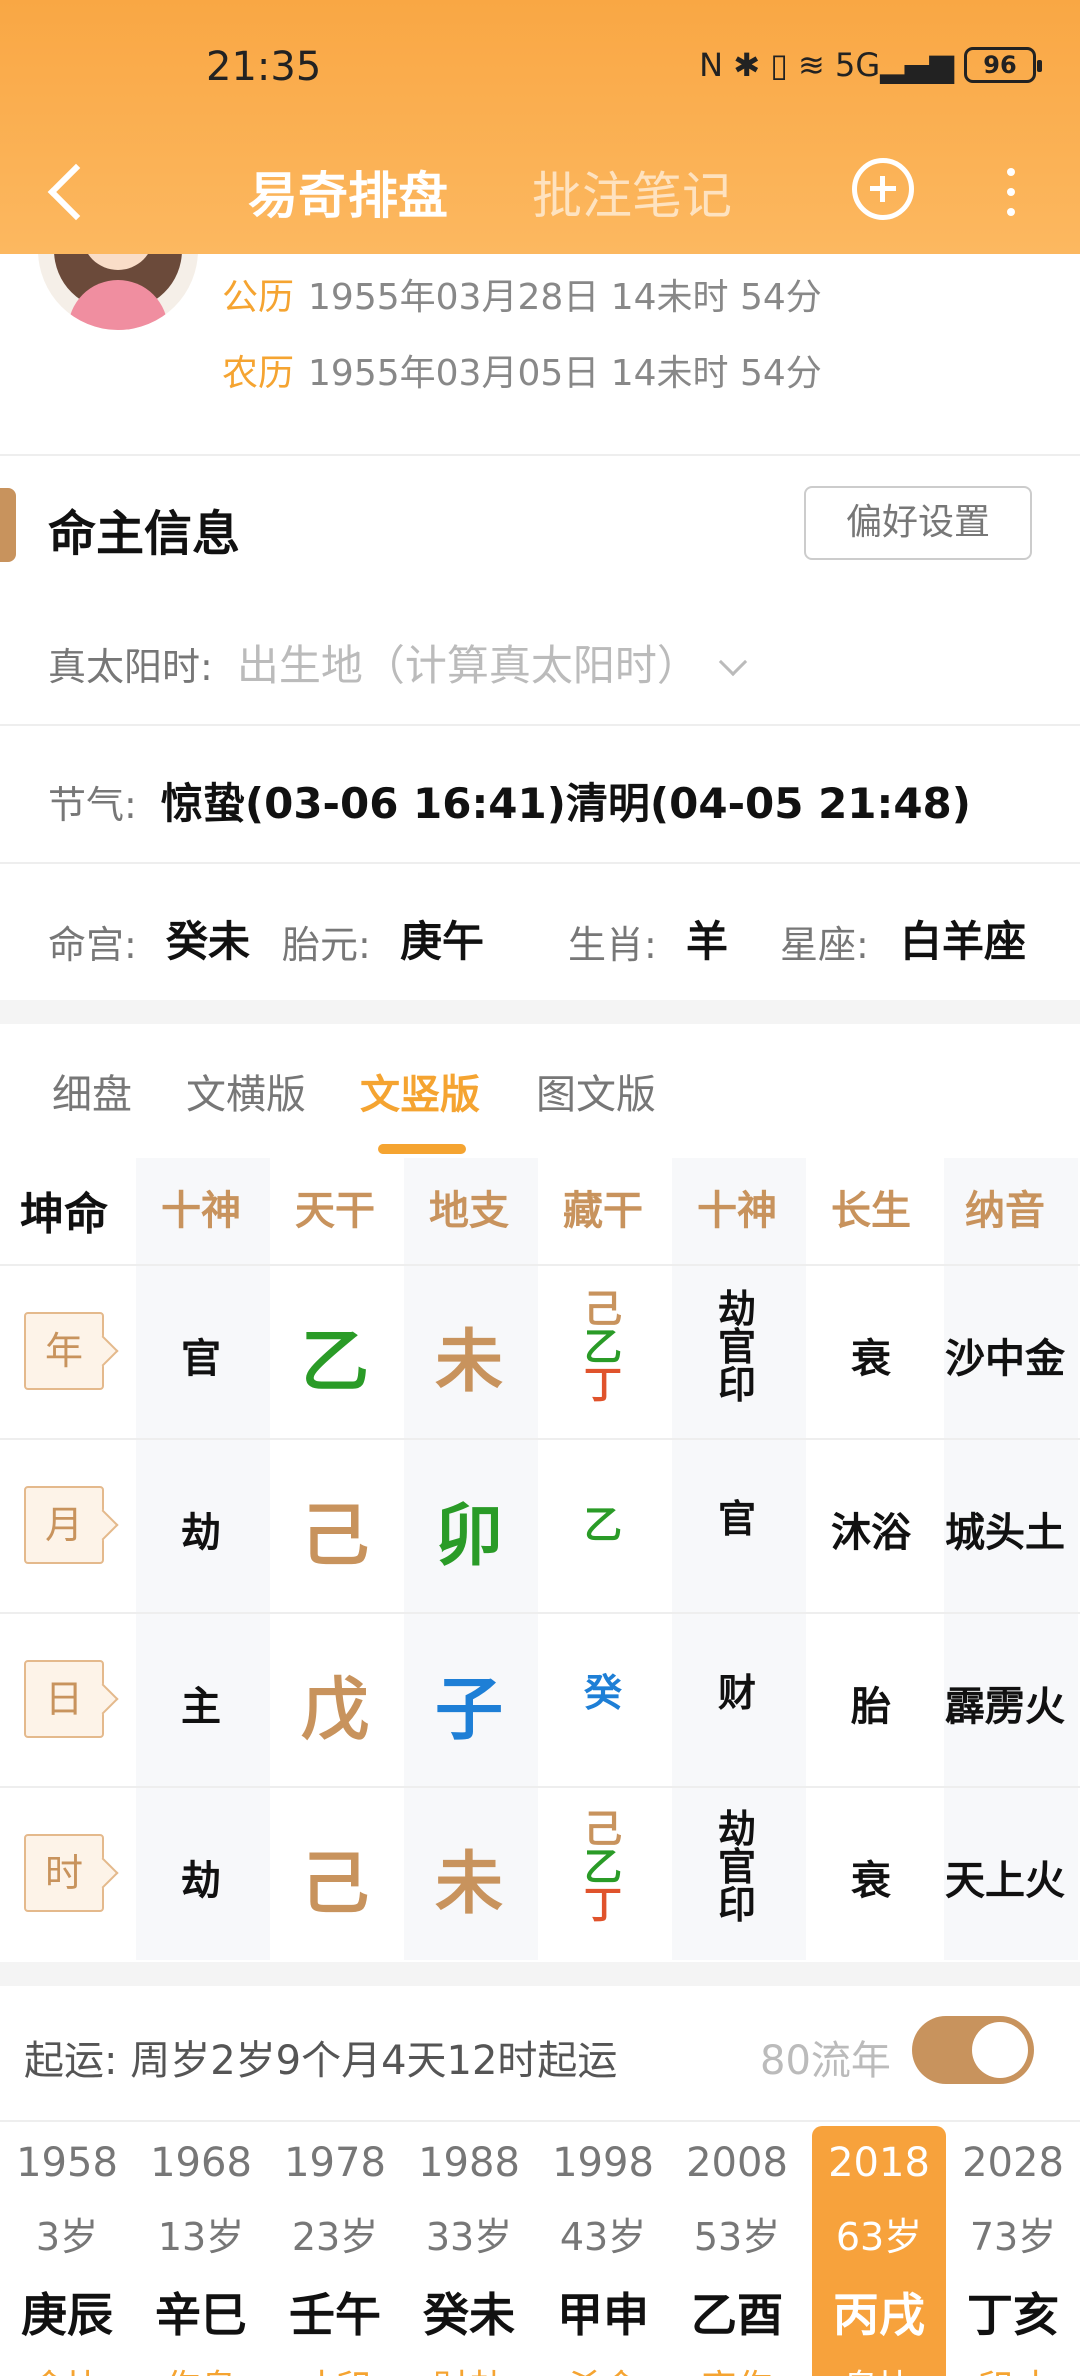  Describe the element at coordinates (335, 2237) in the screenshot. I see `dayun-age: 23岁` at that location.